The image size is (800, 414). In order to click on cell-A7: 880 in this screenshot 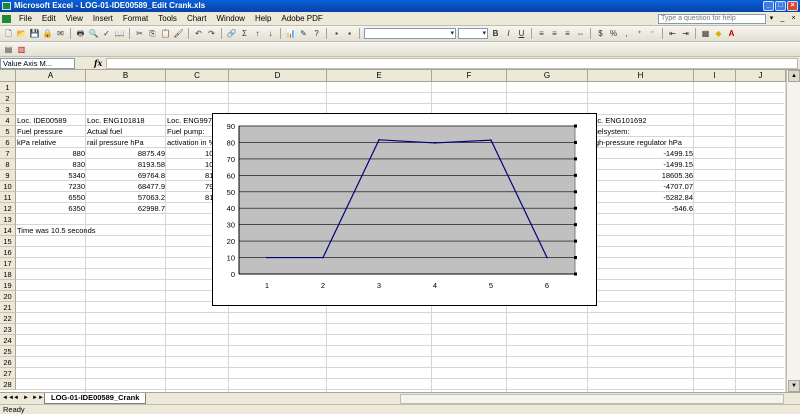, I will do `click(51, 153)`.